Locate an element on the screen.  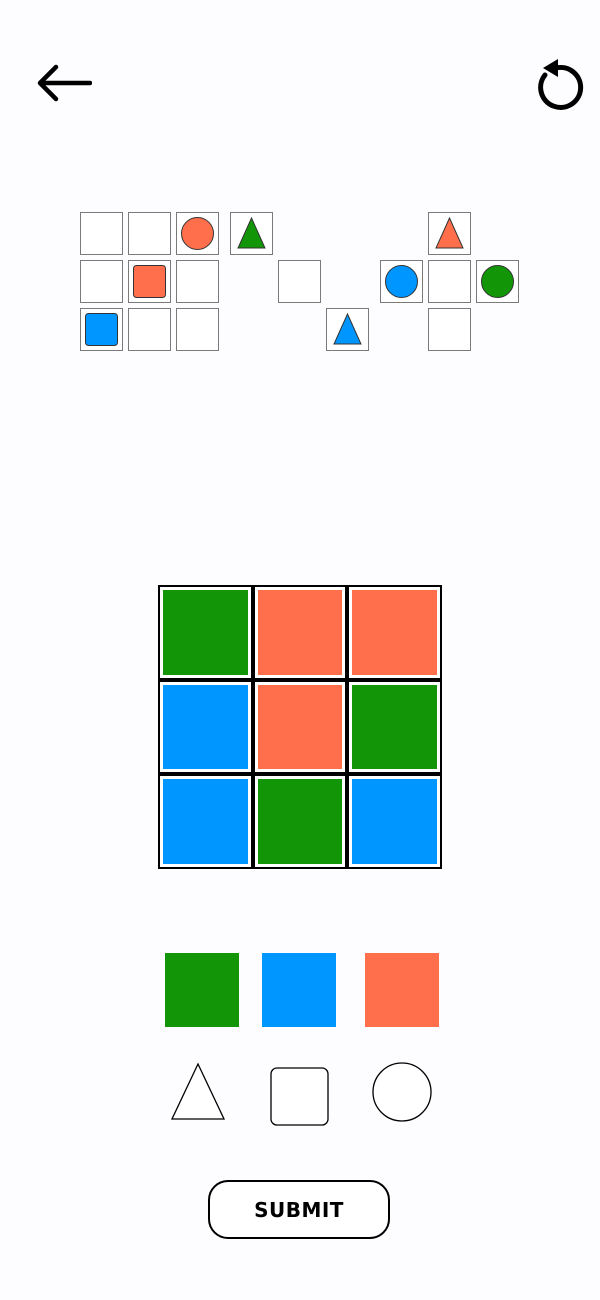
circle-icon is located at coordinates (402, 1092).